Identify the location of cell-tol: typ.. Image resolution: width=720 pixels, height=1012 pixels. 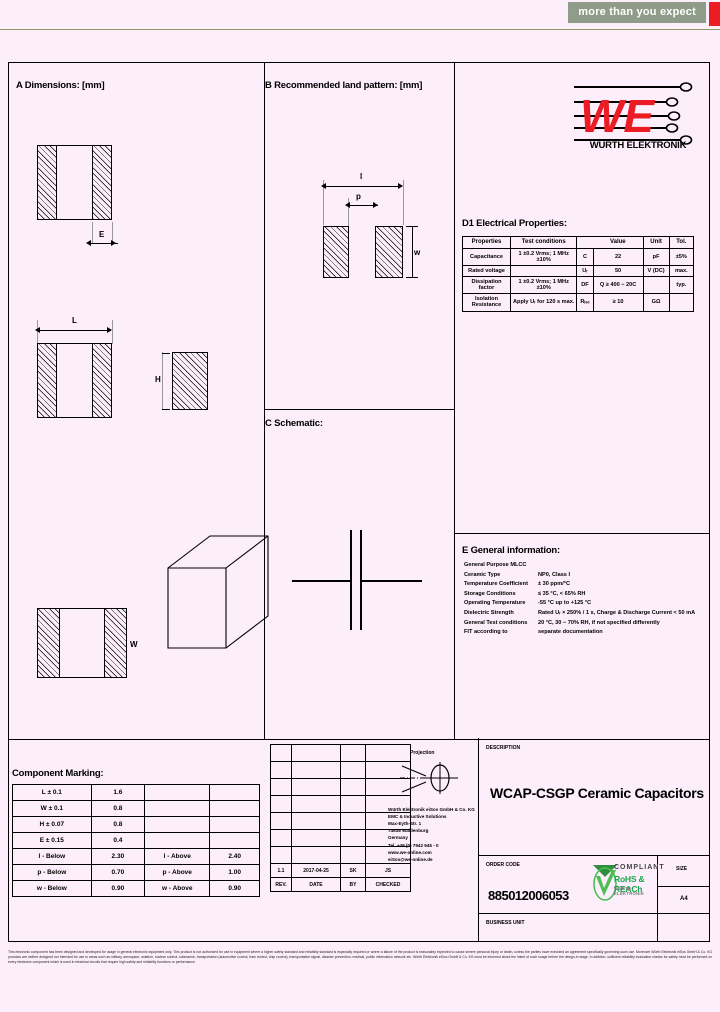
(681, 285).